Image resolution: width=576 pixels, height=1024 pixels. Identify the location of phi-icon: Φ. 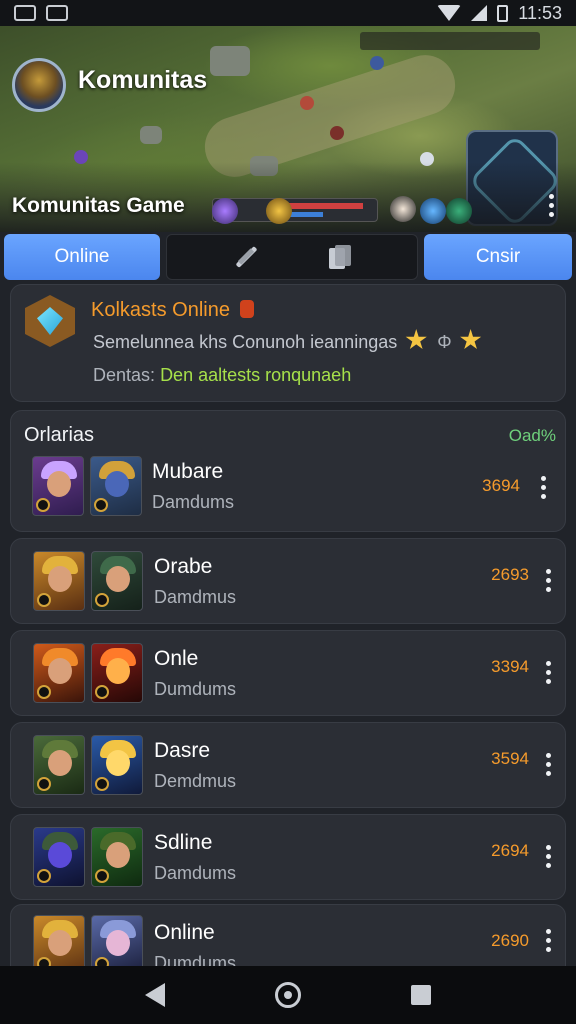
(444, 342).